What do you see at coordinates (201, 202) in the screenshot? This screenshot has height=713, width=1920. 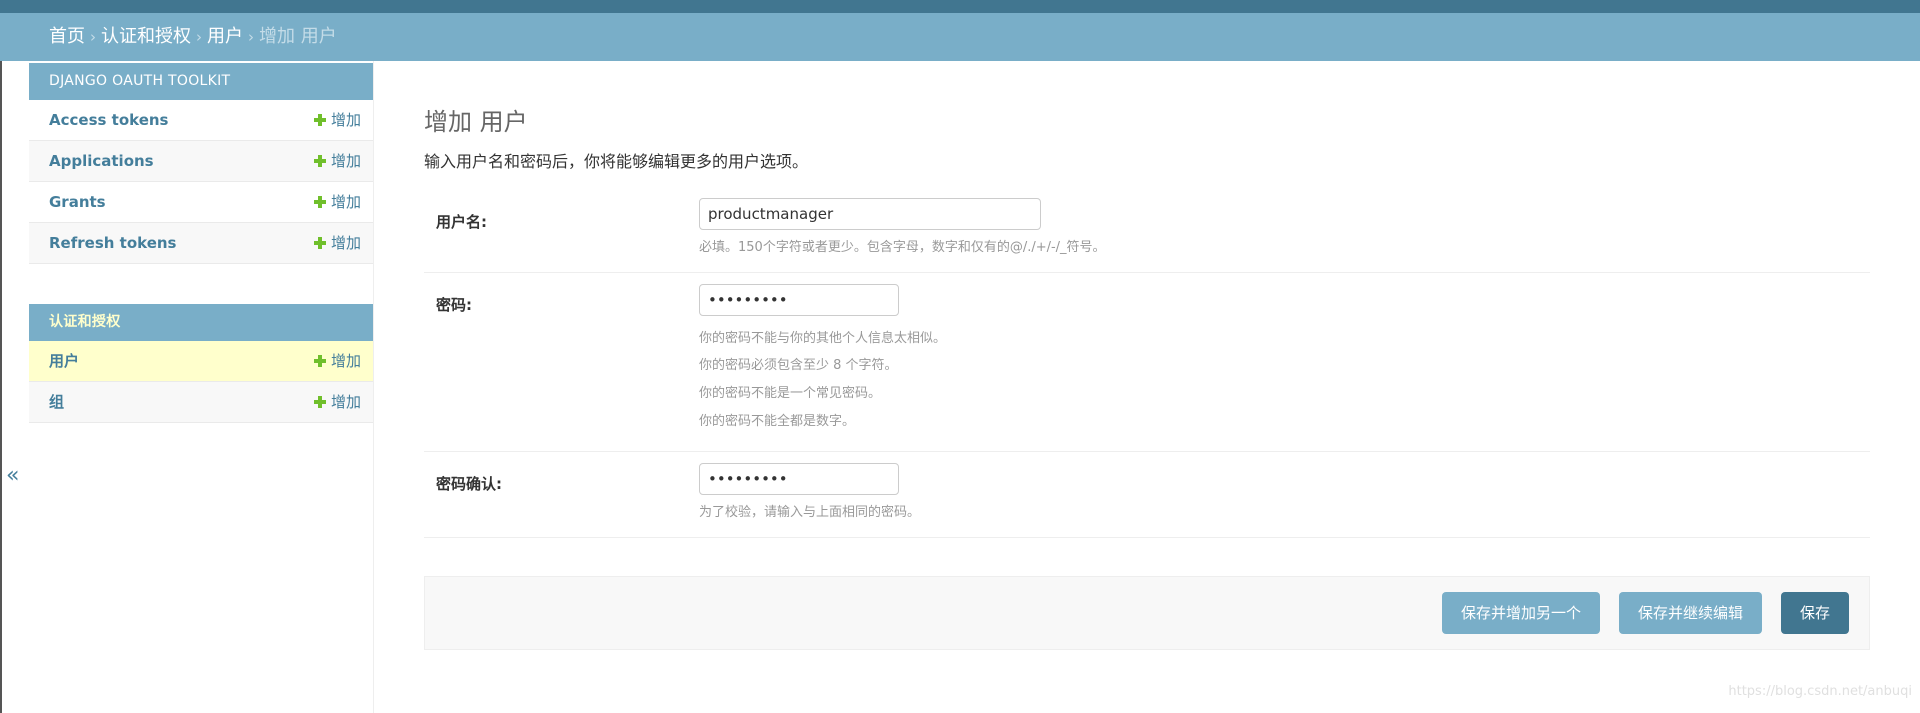 I see `sidebar-item-grants: Grants 增加` at bounding box center [201, 202].